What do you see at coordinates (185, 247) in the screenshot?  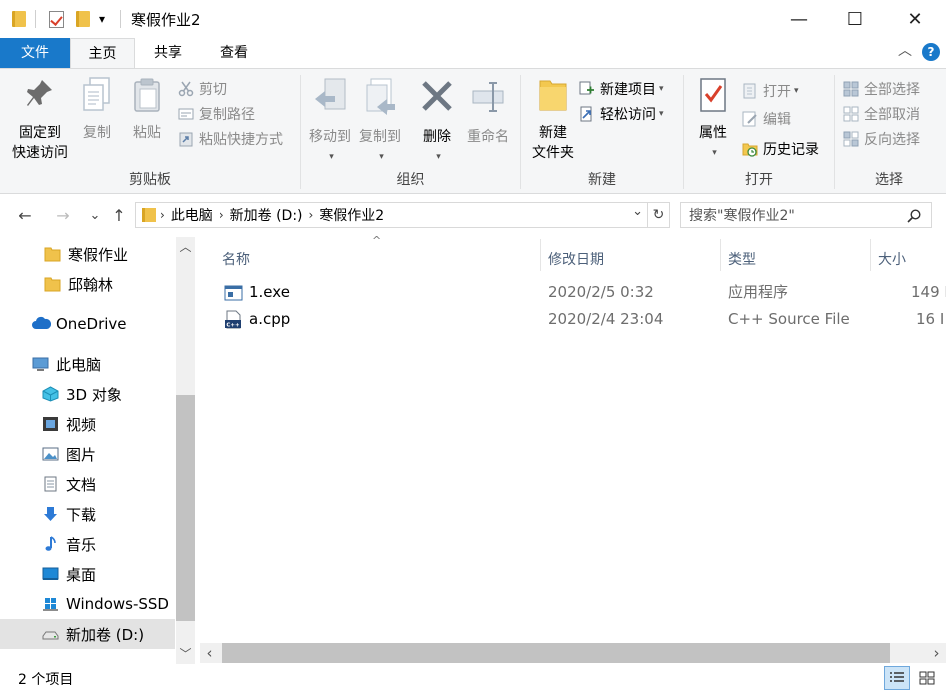 I see `scroll-up-button: ︿` at bounding box center [185, 247].